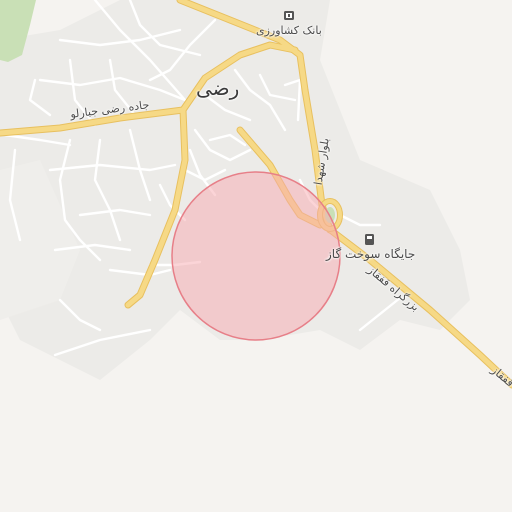  Describe the element at coordinates (289, 15) in the screenshot. I see `bank-icon` at that location.